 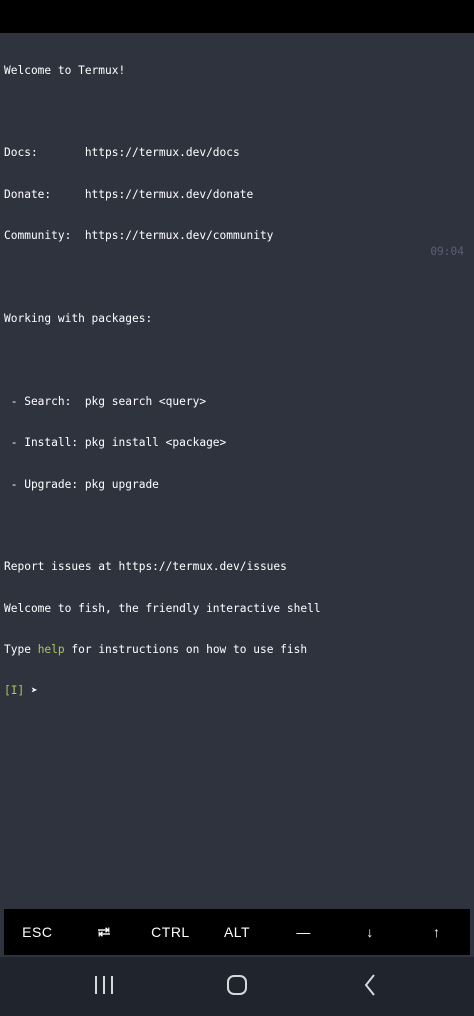 What do you see at coordinates (34, 691) in the screenshot?
I see `prompt-arrow-icon: ➤` at bounding box center [34, 691].